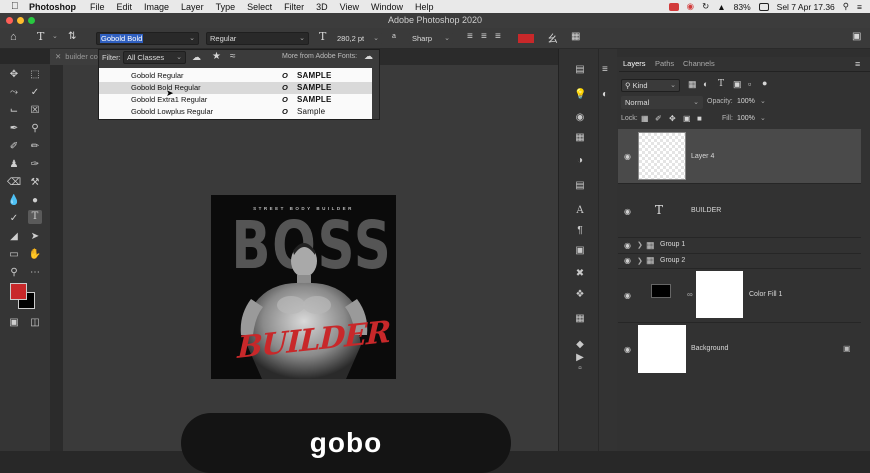  Describe the element at coordinates (192, 7) in the screenshot. I see `menu-layer: Layer` at that location.